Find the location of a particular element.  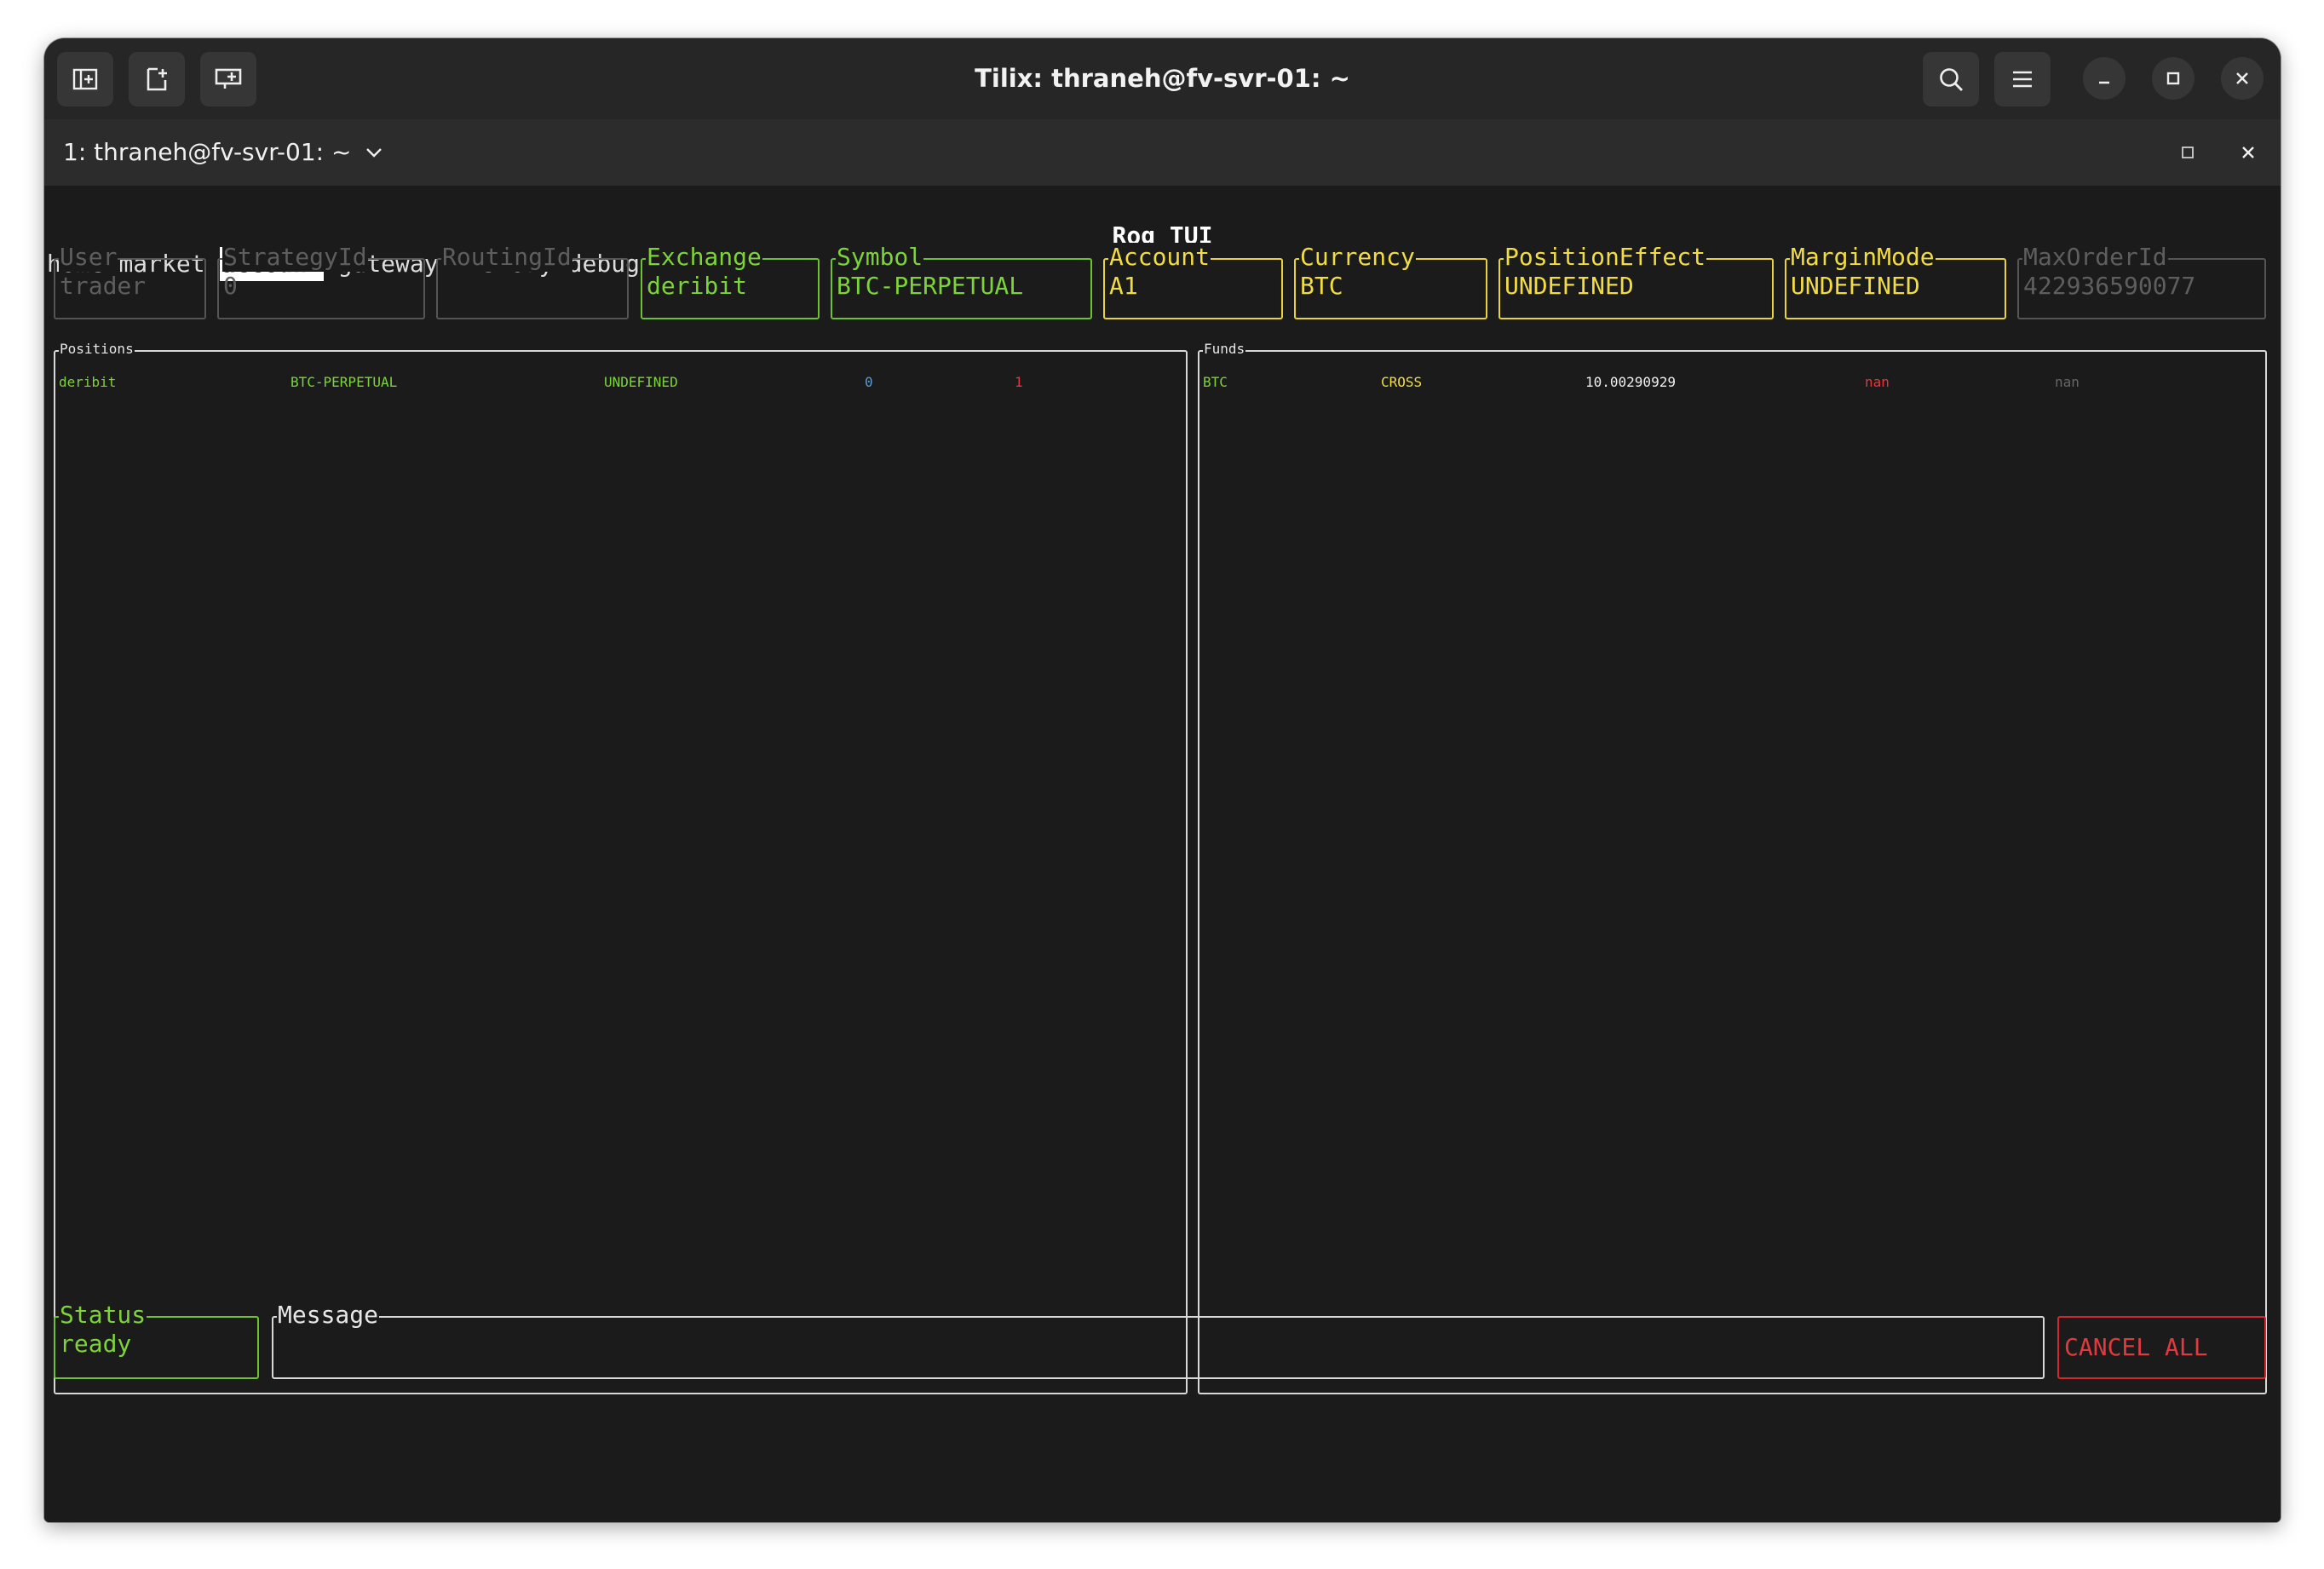

add-terminal-down-button is located at coordinates (157, 79).